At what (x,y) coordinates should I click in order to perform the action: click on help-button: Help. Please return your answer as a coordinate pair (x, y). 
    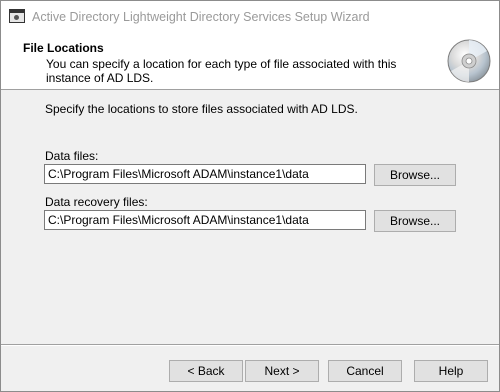
    Looking at the image, I should click on (451, 371).